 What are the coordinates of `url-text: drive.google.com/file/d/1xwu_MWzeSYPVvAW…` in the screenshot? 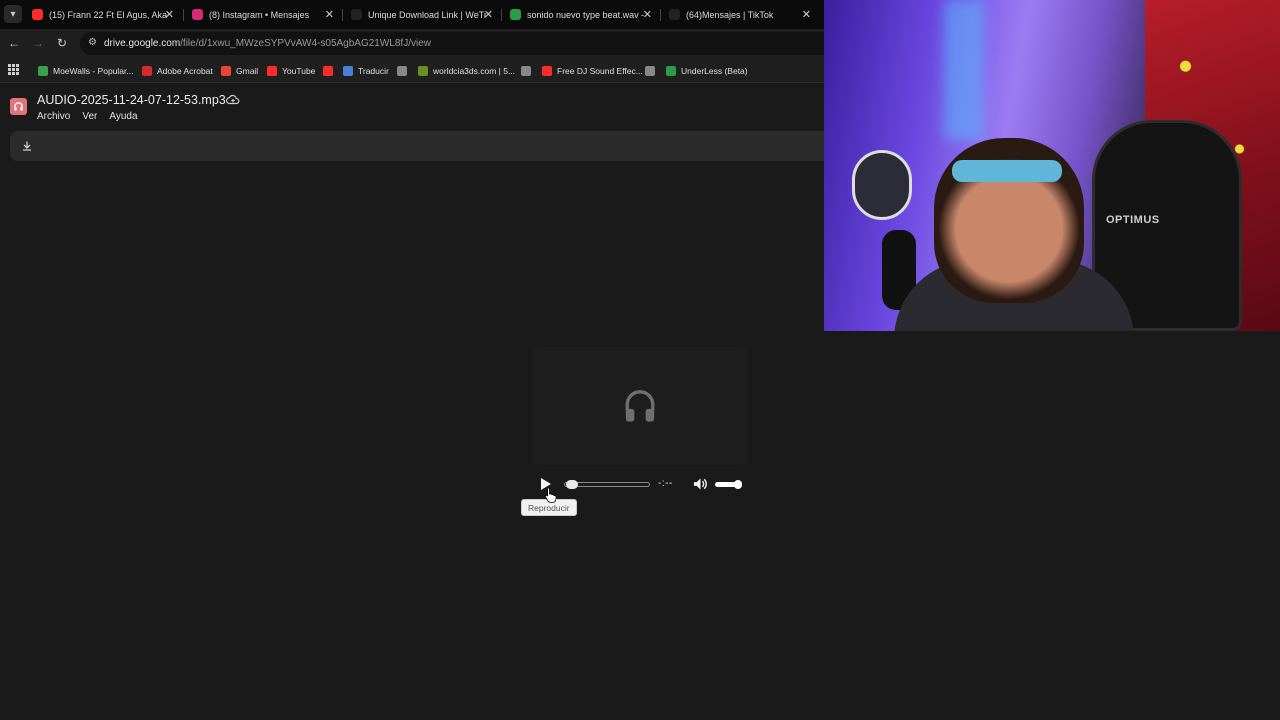 It's located at (267, 43).